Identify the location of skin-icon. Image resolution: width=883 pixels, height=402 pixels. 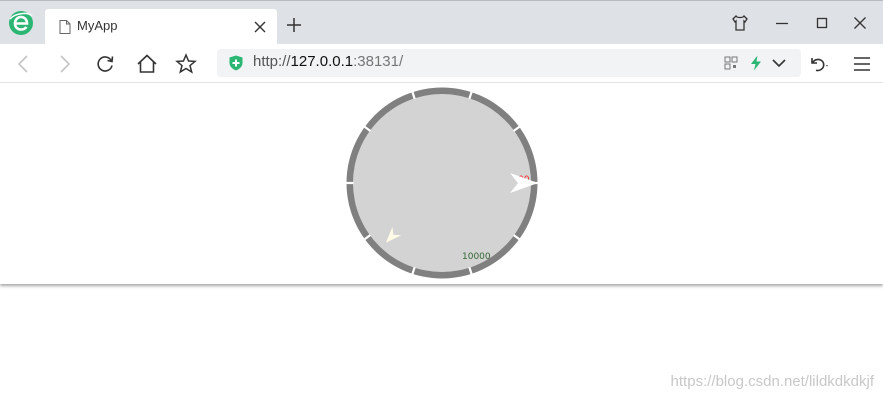
(740, 23).